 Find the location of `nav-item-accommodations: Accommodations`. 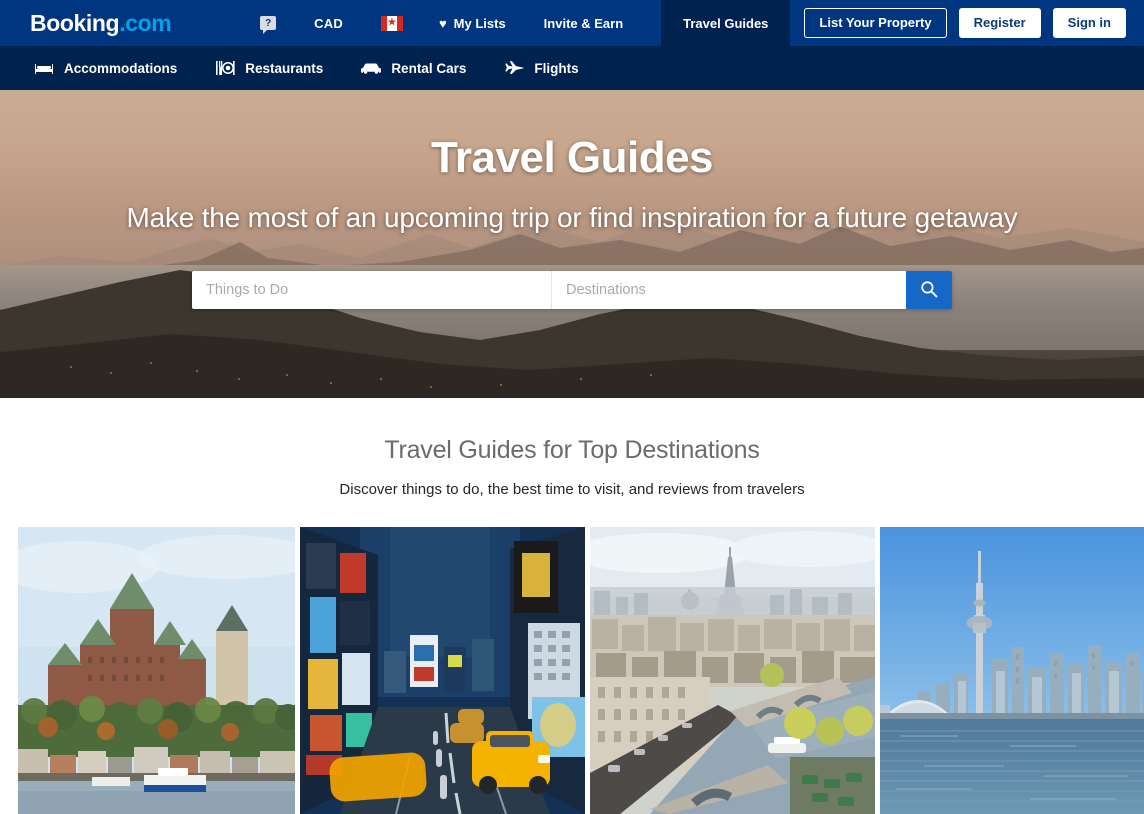

nav-item-accommodations: Accommodations is located at coordinates (105, 68).